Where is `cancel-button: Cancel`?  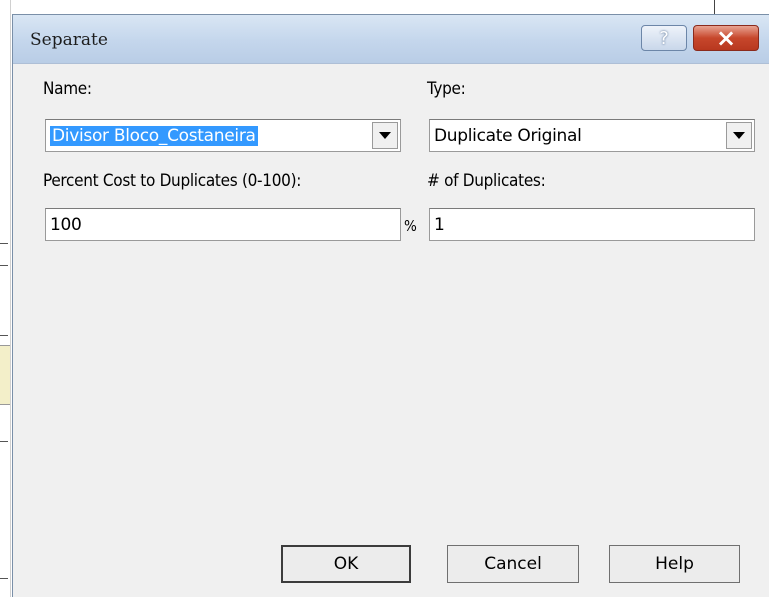
cancel-button: Cancel is located at coordinates (513, 564).